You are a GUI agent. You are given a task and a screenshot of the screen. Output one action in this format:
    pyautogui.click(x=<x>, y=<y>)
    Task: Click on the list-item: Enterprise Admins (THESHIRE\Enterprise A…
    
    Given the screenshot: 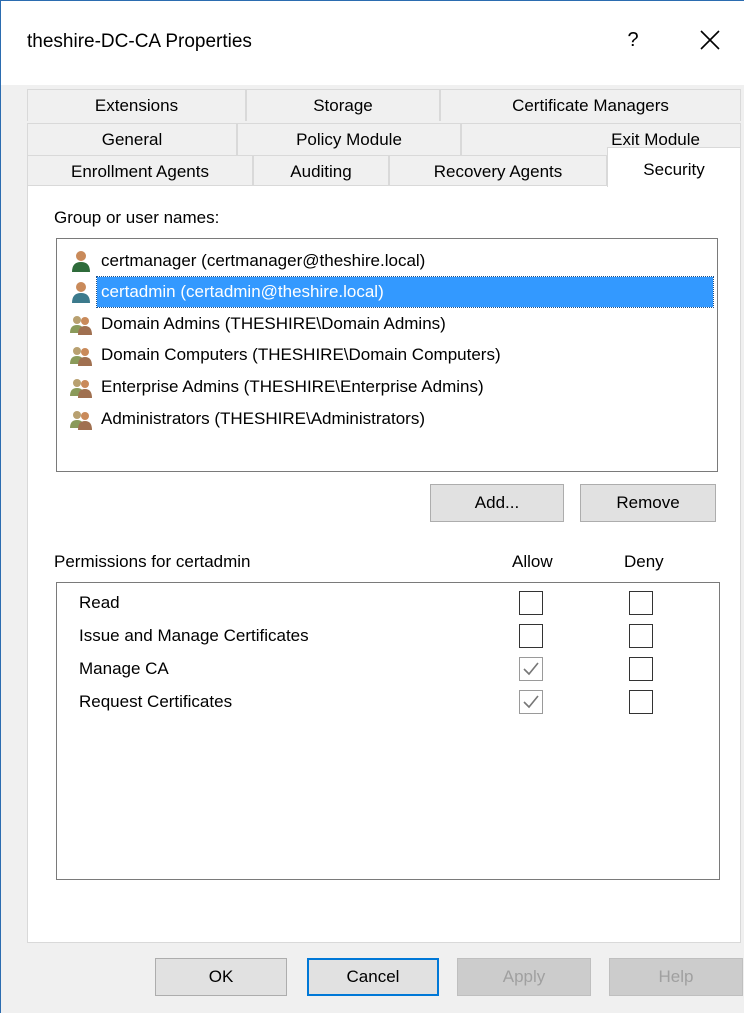 What is the action you would take?
    pyautogui.click(x=278, y=386)
    